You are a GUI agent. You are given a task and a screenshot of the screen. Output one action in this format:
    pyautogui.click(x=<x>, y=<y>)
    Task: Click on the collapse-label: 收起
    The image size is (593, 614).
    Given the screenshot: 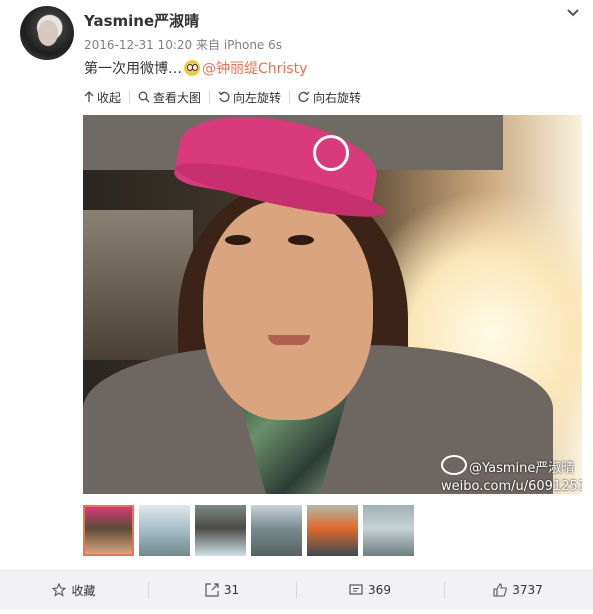 What is the action you would take?
    pyautogui.click(x=109, y=97)
    